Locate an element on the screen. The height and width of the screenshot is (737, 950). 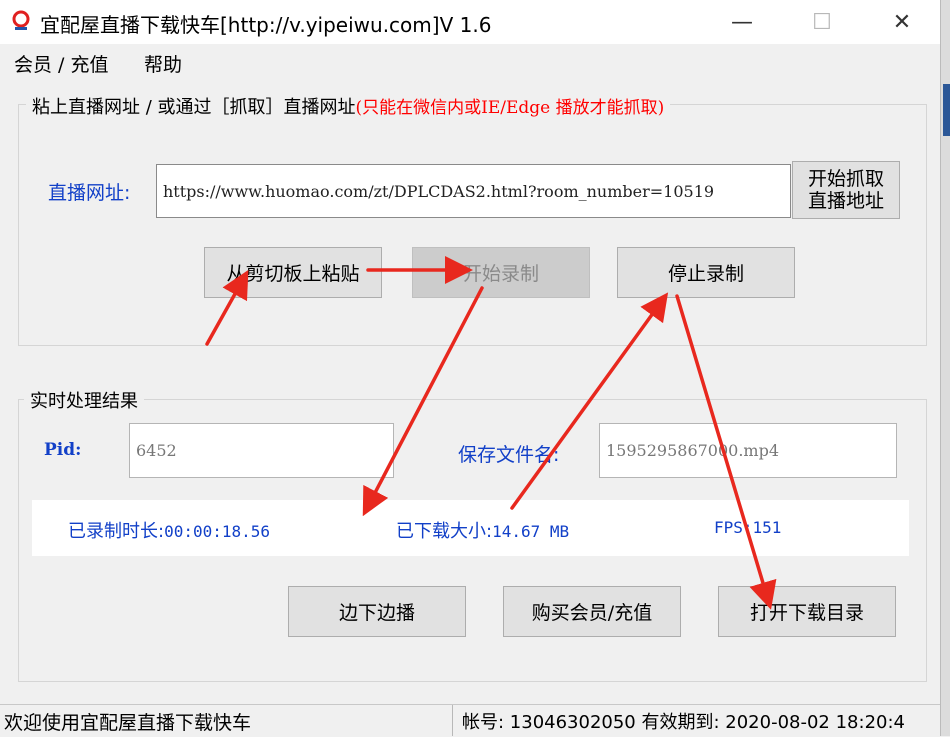
play-while-download-button: 边下边播 is located at coordinates (377, 611).